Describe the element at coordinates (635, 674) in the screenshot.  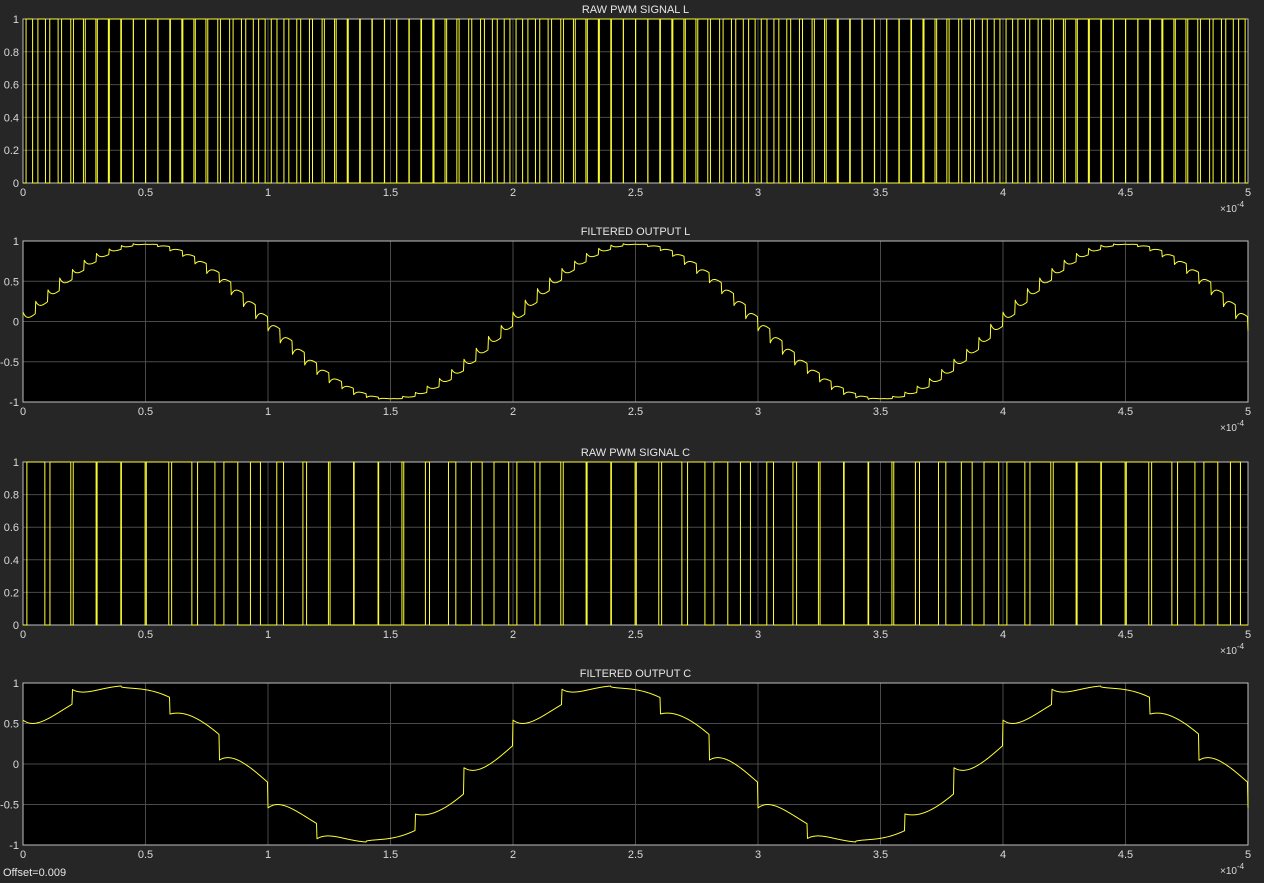
I see `plot-title: FILTERED OUTPUT C` at that location.